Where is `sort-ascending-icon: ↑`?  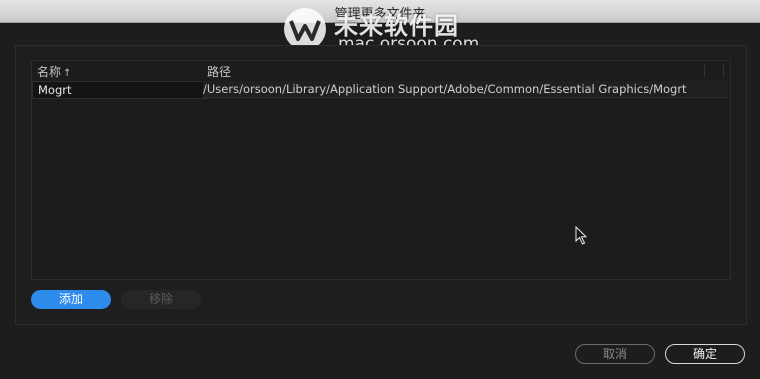
sort-ascending-icon: ↑ is located at coordinates (67, 73).